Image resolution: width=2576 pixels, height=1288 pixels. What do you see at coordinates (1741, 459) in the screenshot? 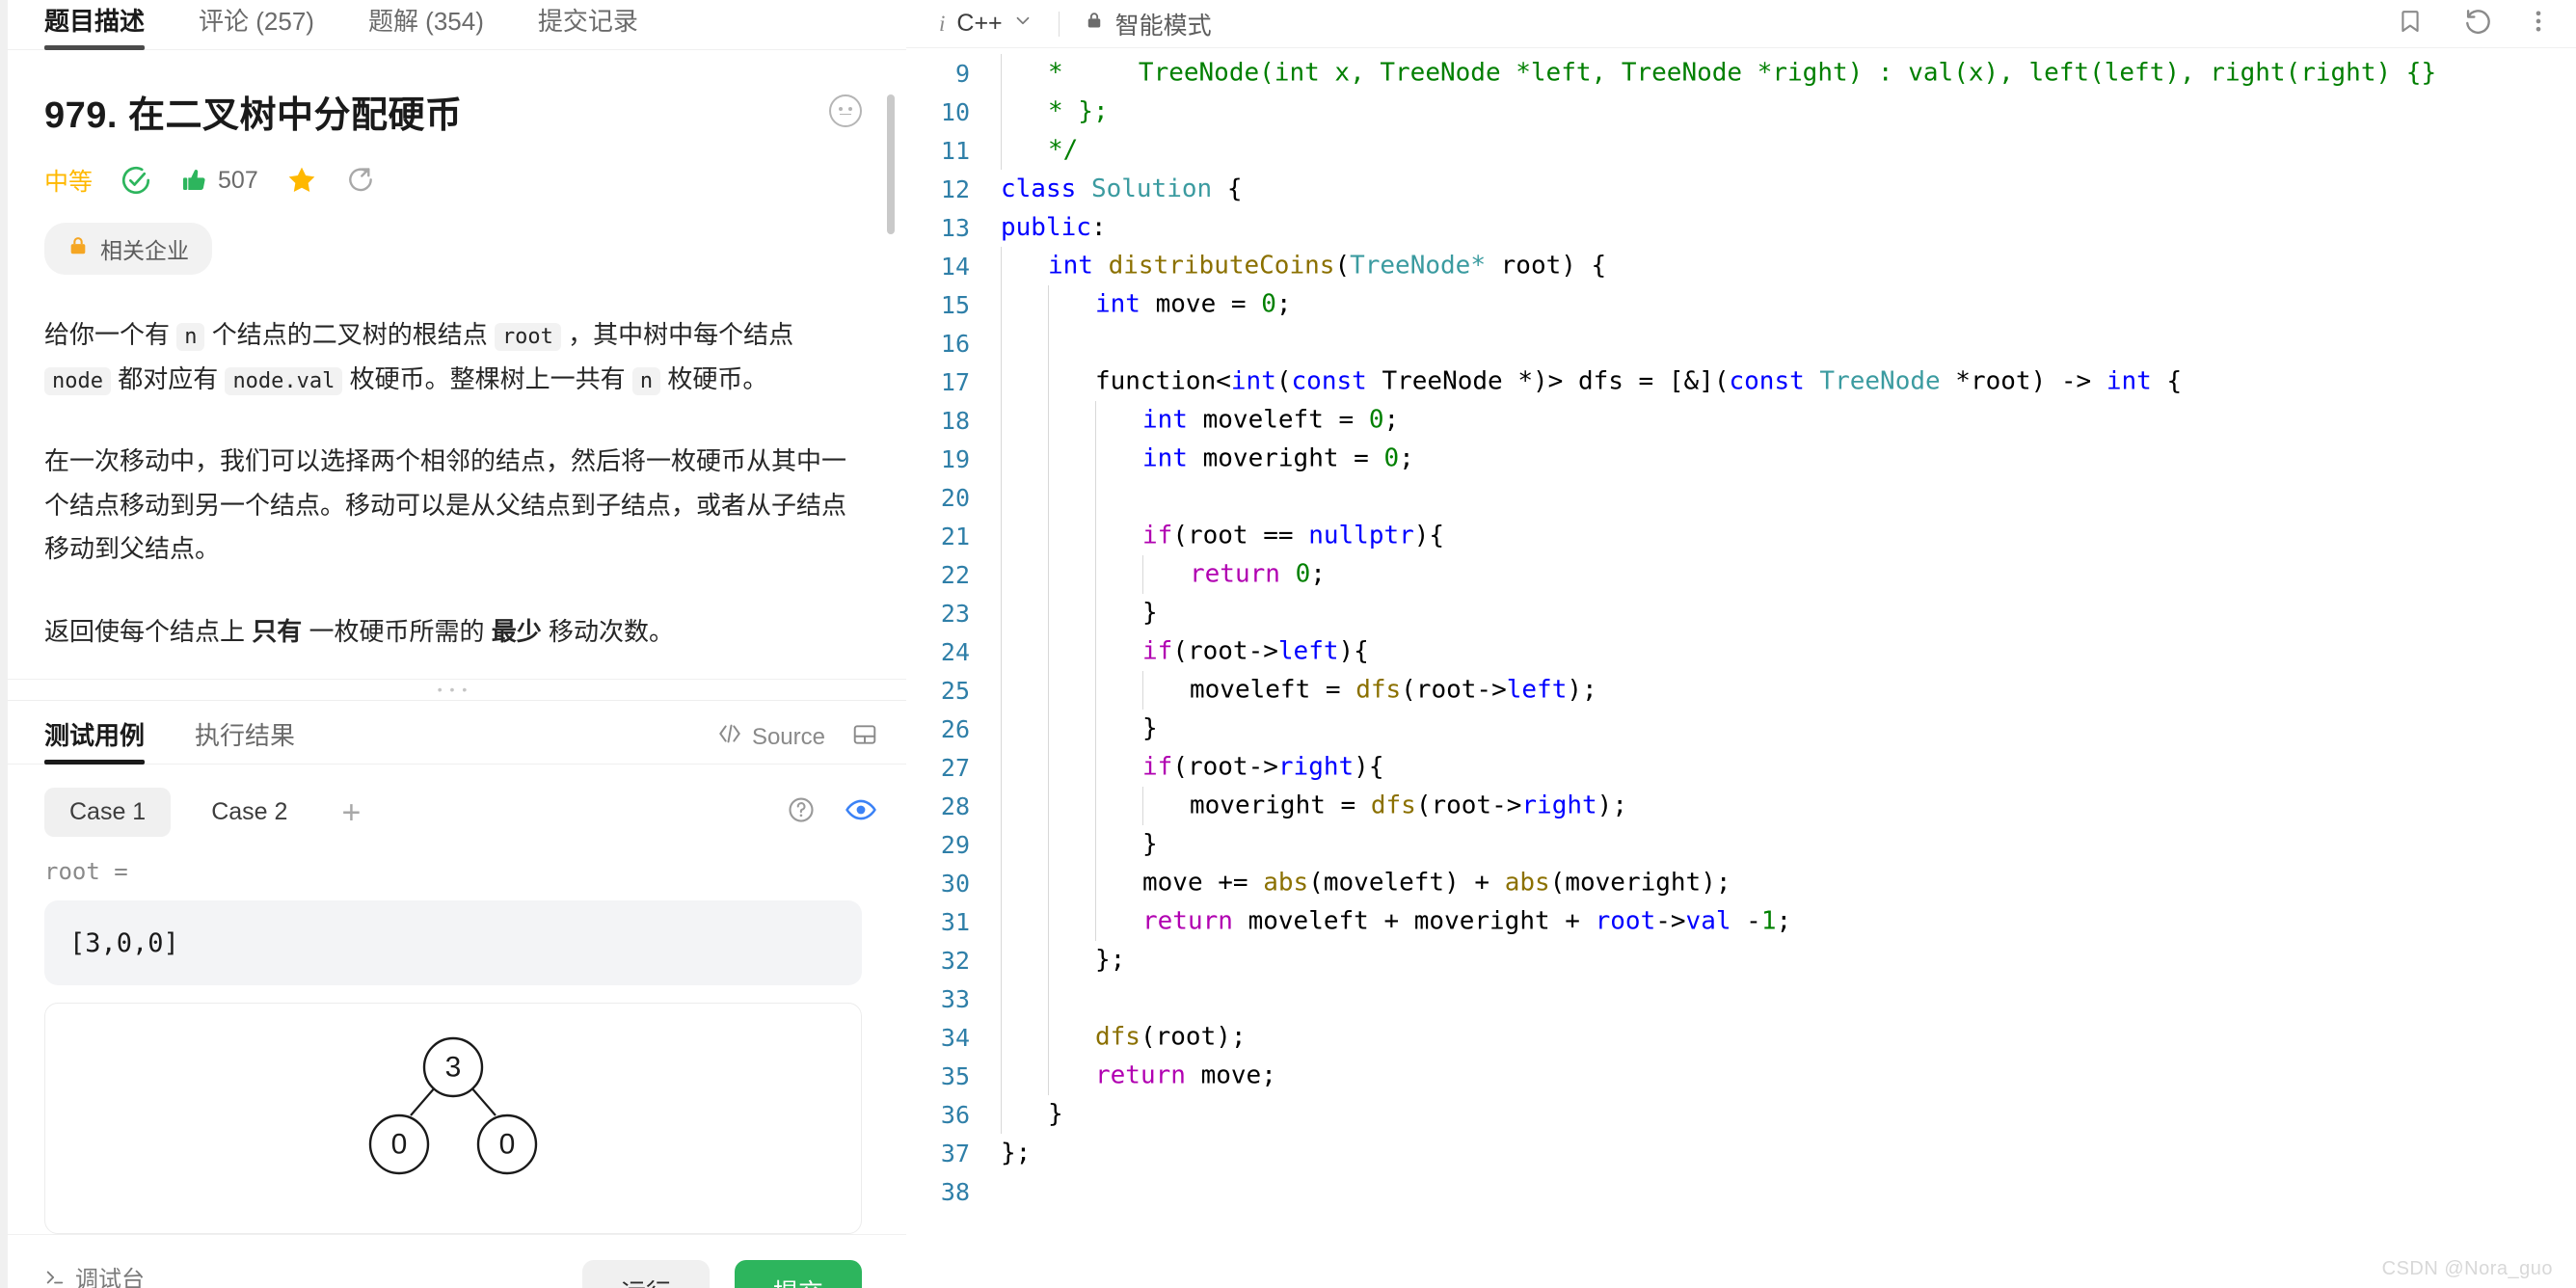
I see `code-line: 19 int moveright = 0;` at bounding box center [1741, 459].